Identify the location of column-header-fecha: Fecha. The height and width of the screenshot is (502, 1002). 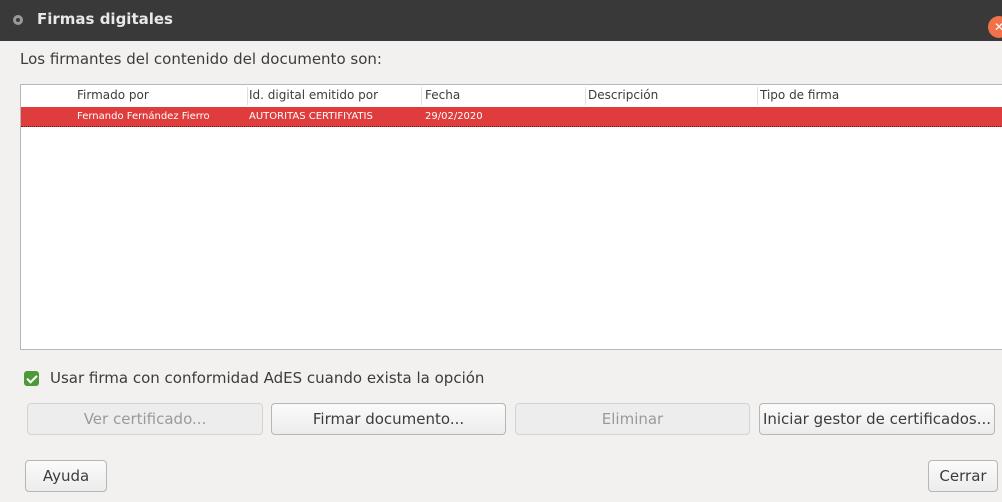
(442, 95).